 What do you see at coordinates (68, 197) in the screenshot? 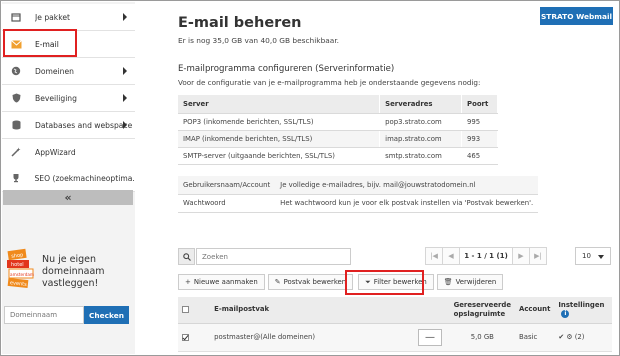
I see `sidebar-collapse-button: «` at bounding box center [68, 197].